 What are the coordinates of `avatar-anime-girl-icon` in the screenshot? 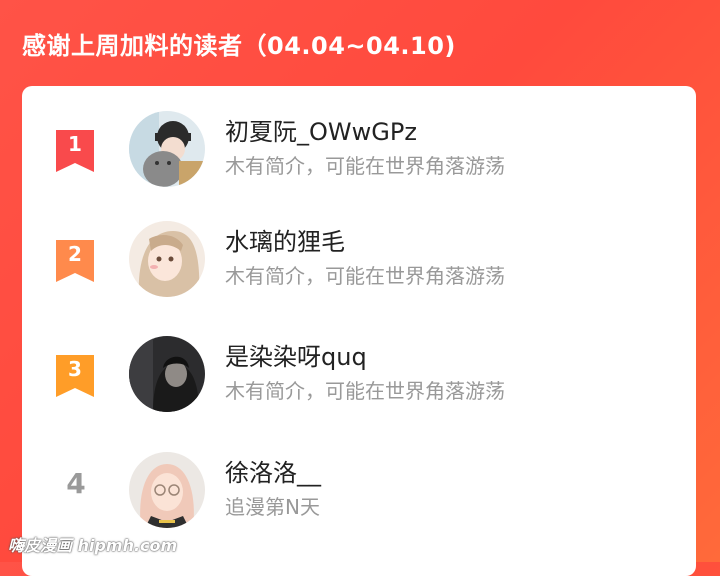 It's located at (167, 259).